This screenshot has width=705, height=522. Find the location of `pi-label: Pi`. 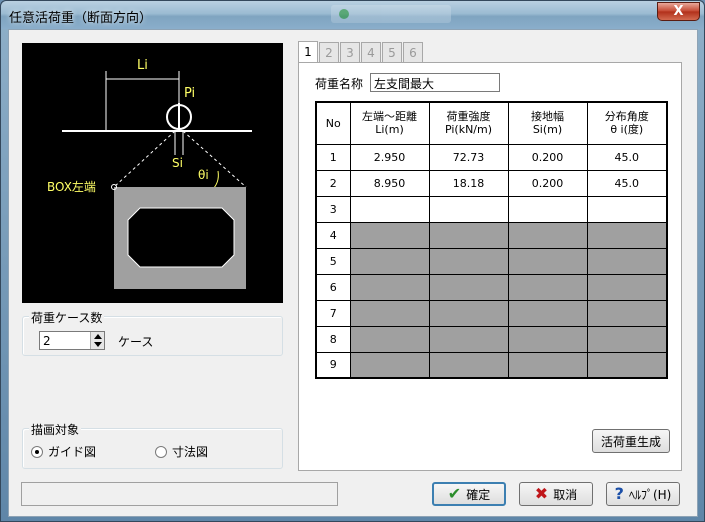

pi-label: Pi is located at coordinates (189, 93).